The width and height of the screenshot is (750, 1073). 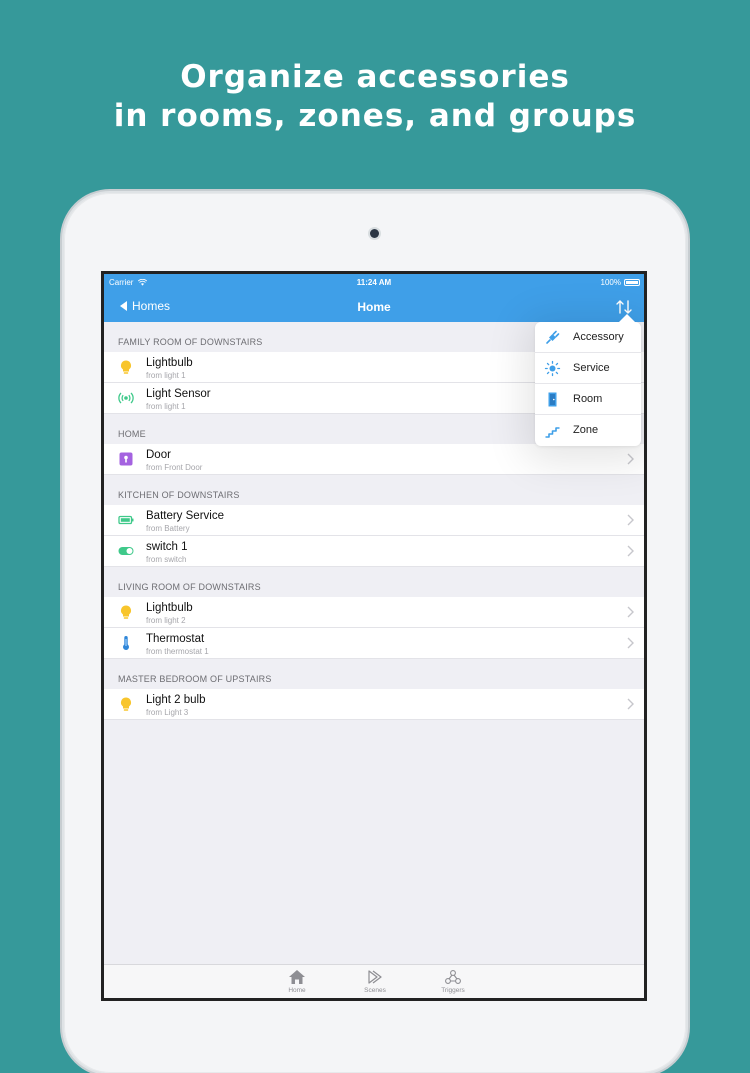 I want to click on list-item: Battery Service from Battery, so click(x=374, y=520).